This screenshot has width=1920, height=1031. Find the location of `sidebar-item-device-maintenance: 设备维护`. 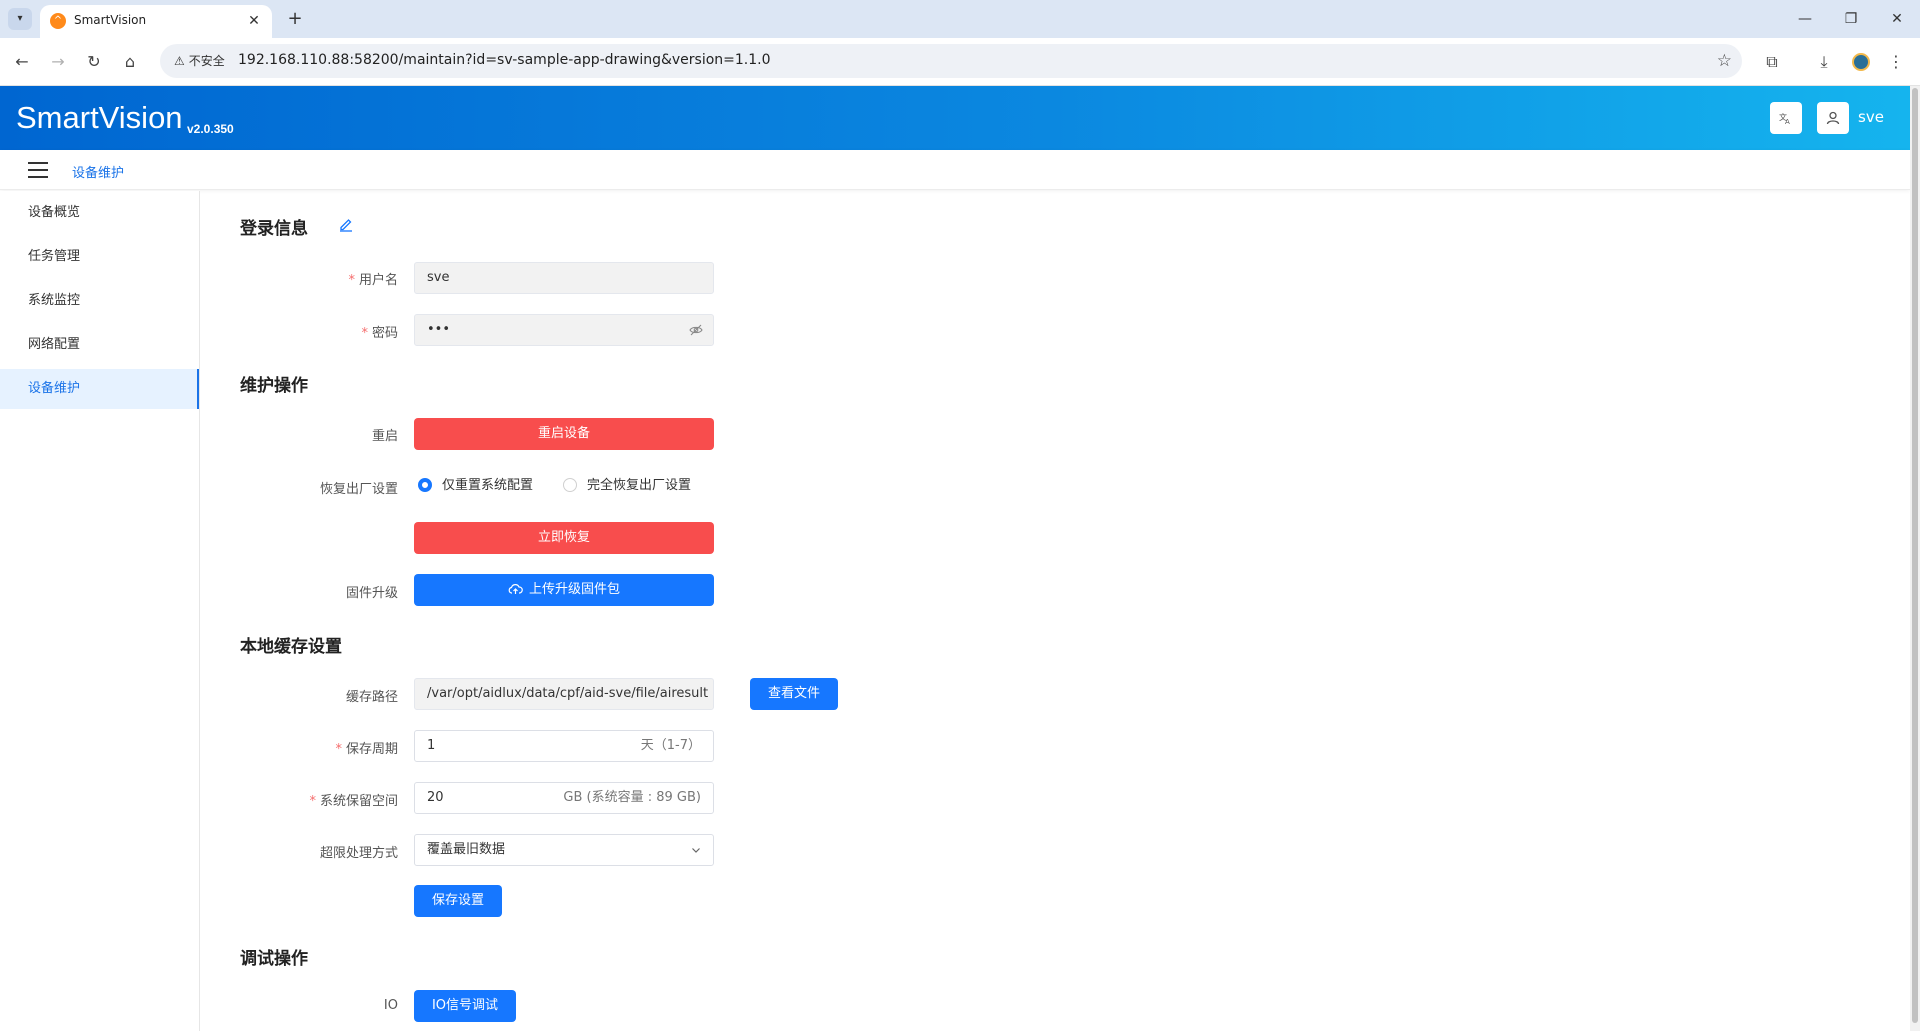

sidebar-item-device-maintenance: 设备维护 is located at coordinates (99, 389).